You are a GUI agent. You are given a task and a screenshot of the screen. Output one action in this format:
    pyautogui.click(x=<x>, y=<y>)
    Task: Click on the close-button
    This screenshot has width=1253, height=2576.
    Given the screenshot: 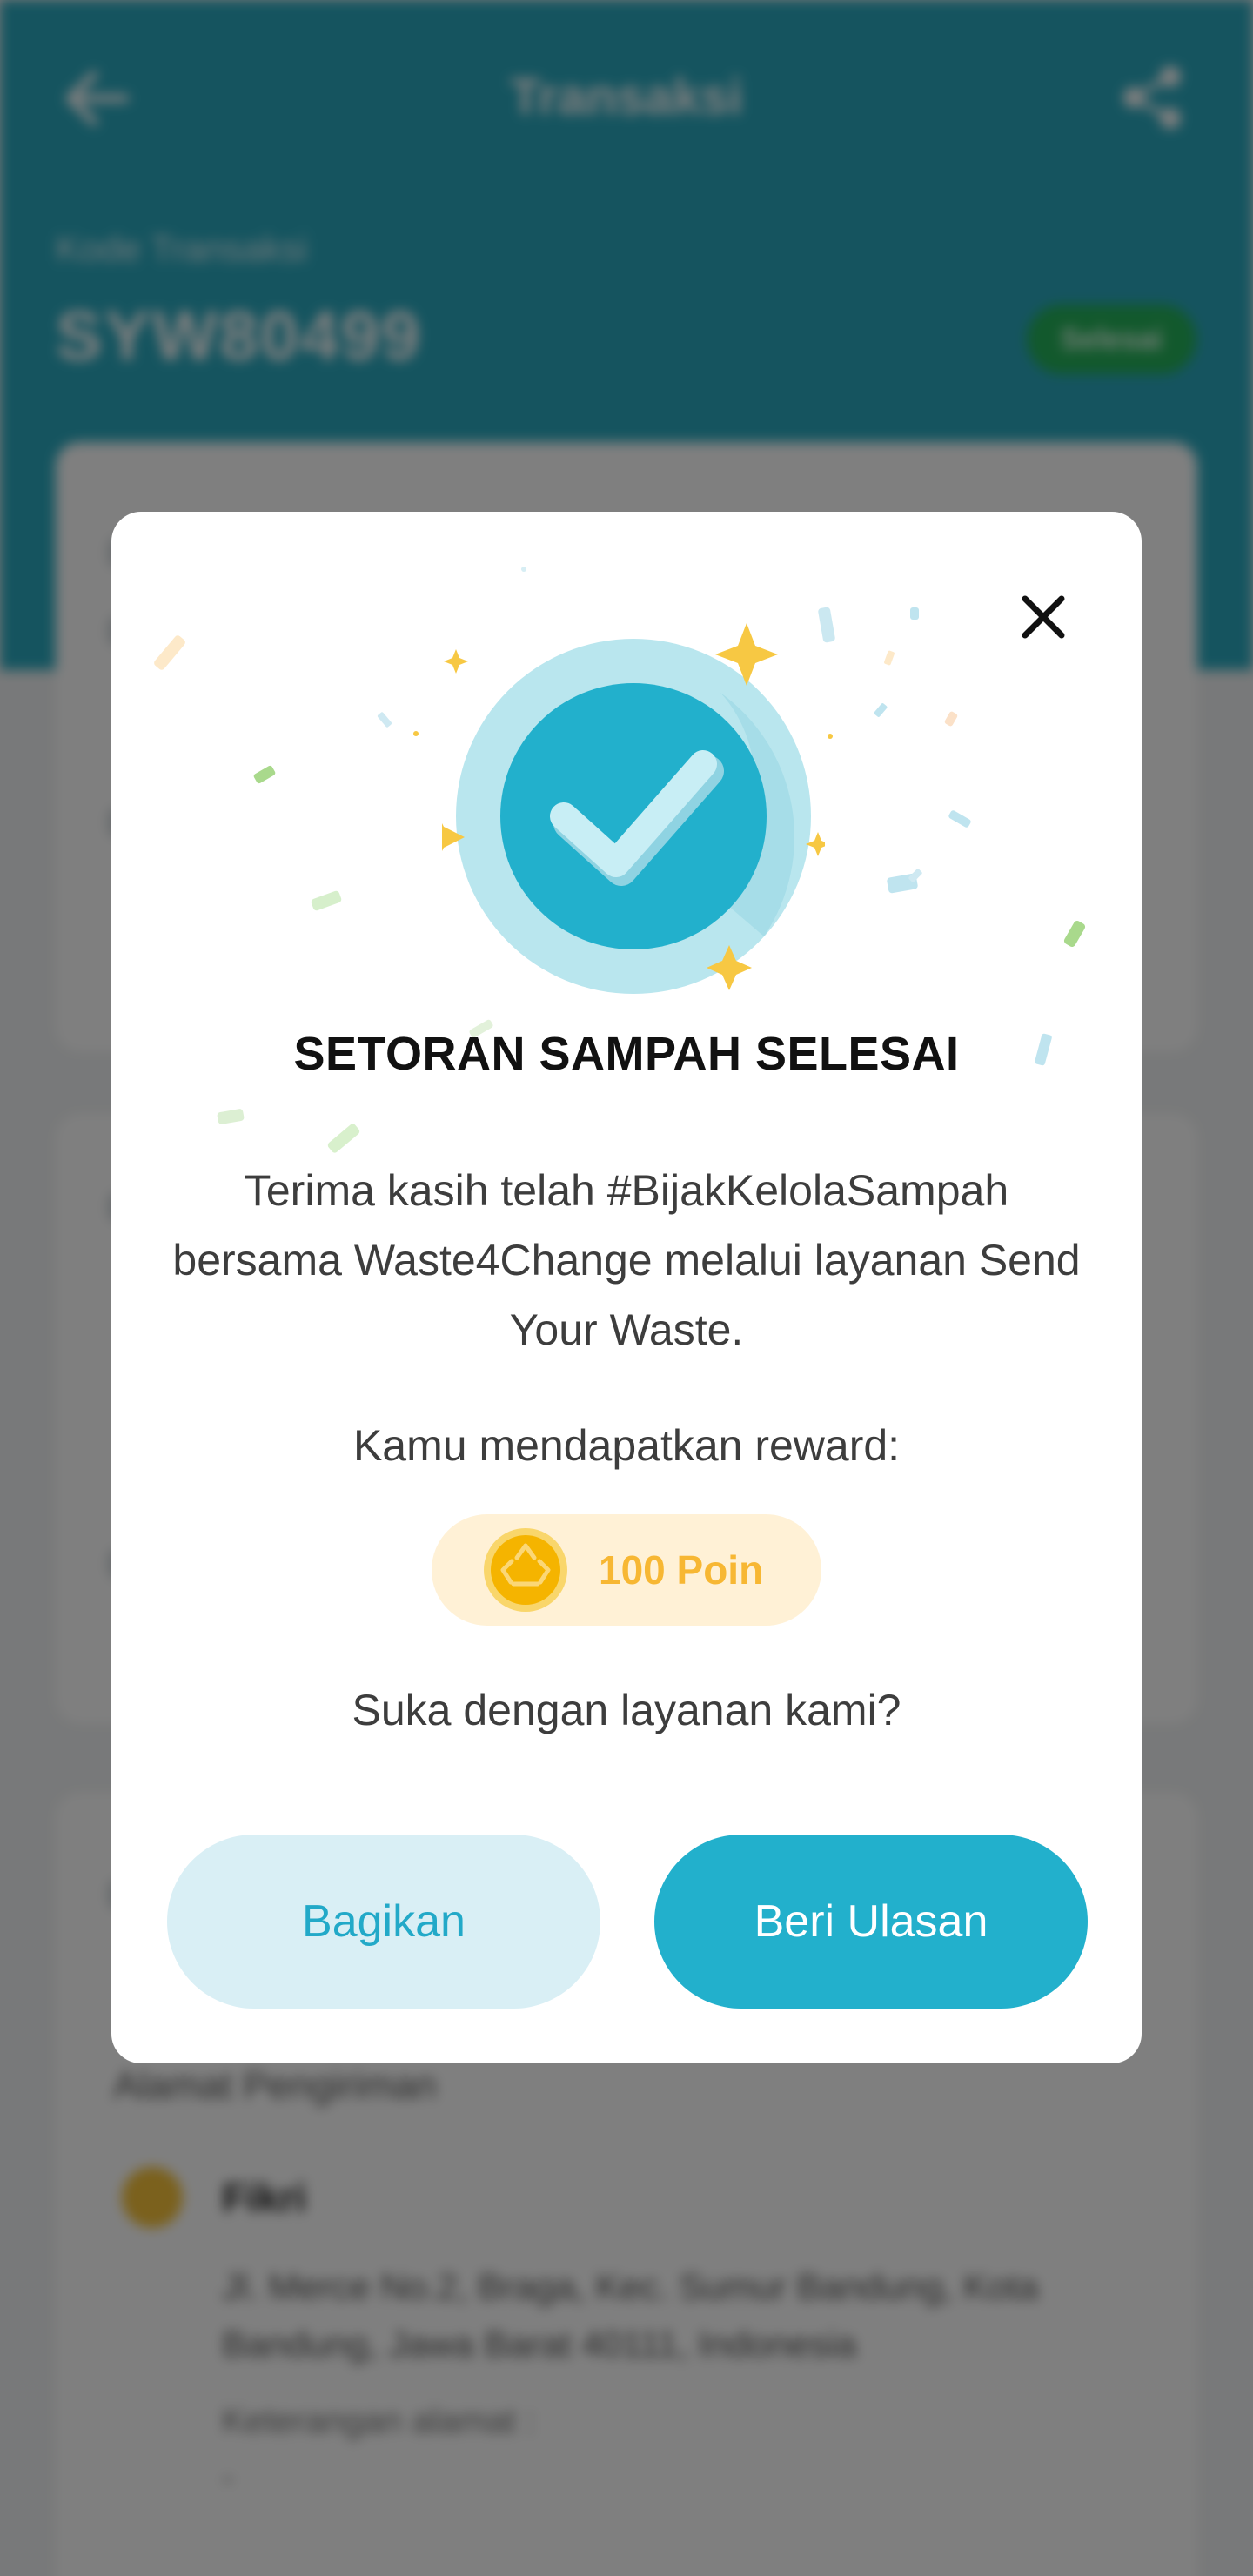 What is the action you would take?
    pyautogui.click(x=1043, y=617)
    